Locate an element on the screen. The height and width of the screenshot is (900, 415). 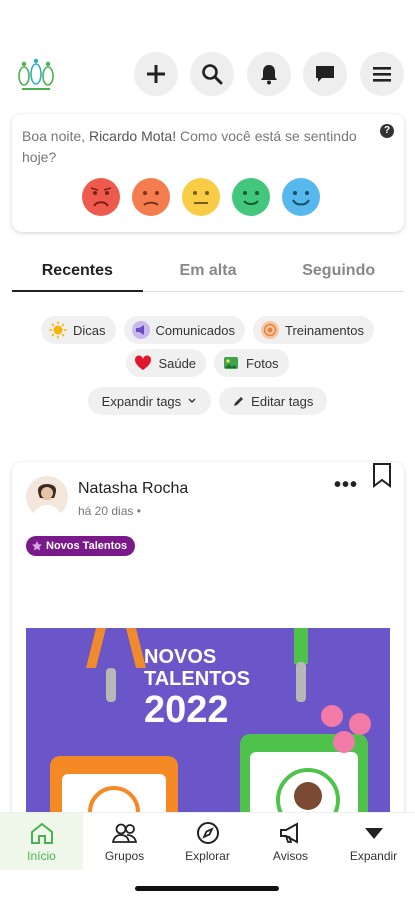
chat-icon is located at coordinates (325, 74).